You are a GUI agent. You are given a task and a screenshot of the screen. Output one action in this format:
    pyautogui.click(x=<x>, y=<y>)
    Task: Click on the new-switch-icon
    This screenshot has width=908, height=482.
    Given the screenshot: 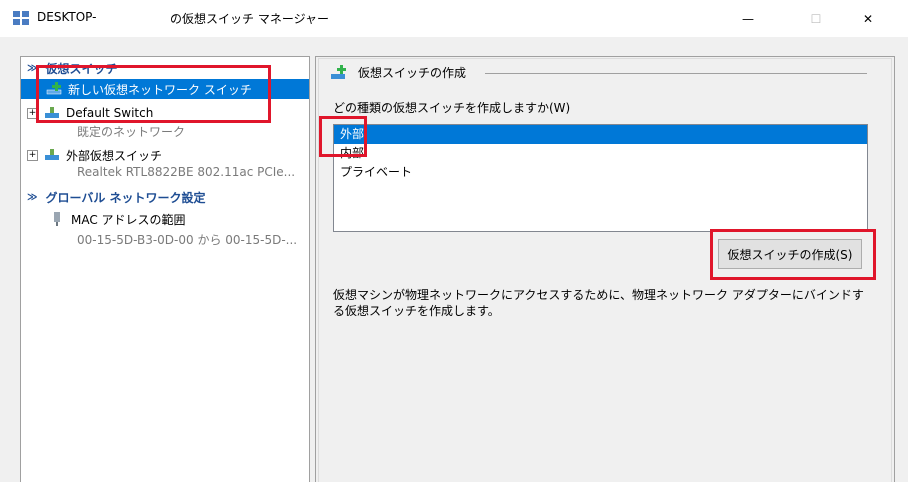 What is the action you would take?
    pyautogui.click(x=338, y=71)
    